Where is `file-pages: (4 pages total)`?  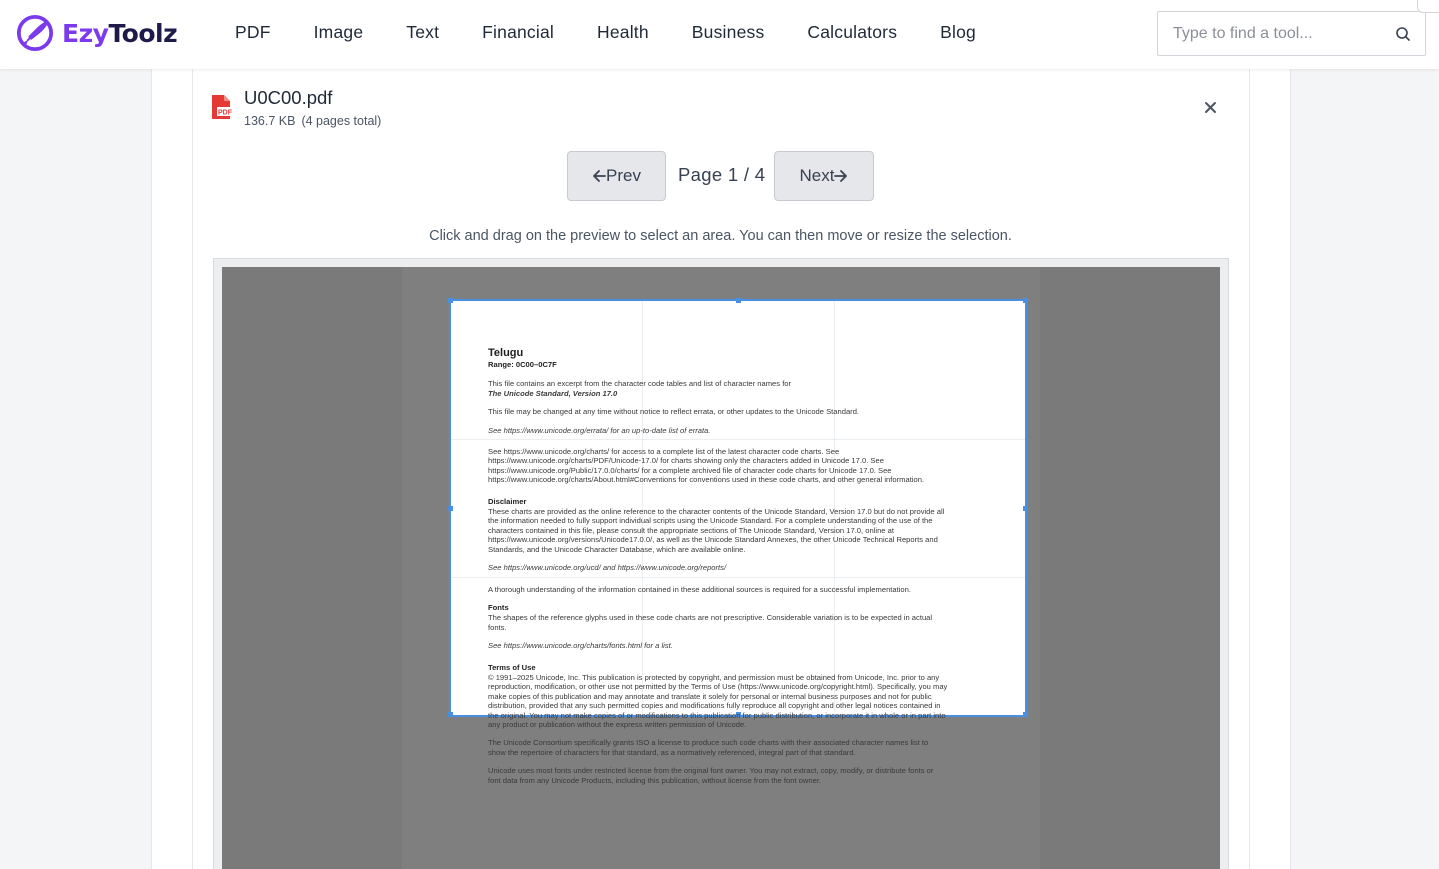 file-pages: (4 pages total) is located at coordinates (341, 121).